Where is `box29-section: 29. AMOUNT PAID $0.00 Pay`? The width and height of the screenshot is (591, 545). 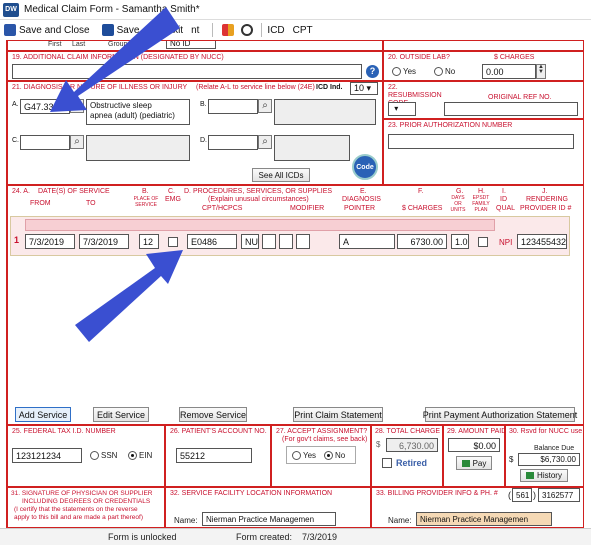
box29-section: 29. AMOUNT PAID $0.00 Pay is located at coordinates (474, 456).